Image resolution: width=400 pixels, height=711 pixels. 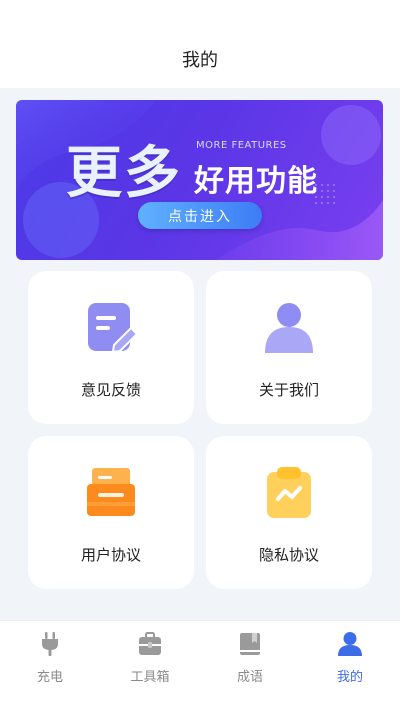 I want to click on feedback-icon, so click(x=113, y=328).